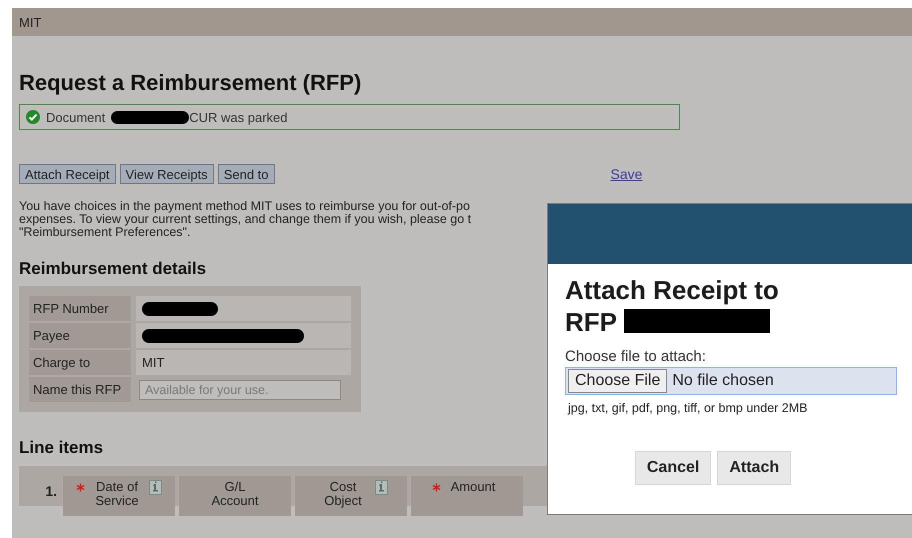  Describe the element at coordinates (190, 83) in the screenshot. I see `page-title: Request a Reimbursement (RFP)` at that location.